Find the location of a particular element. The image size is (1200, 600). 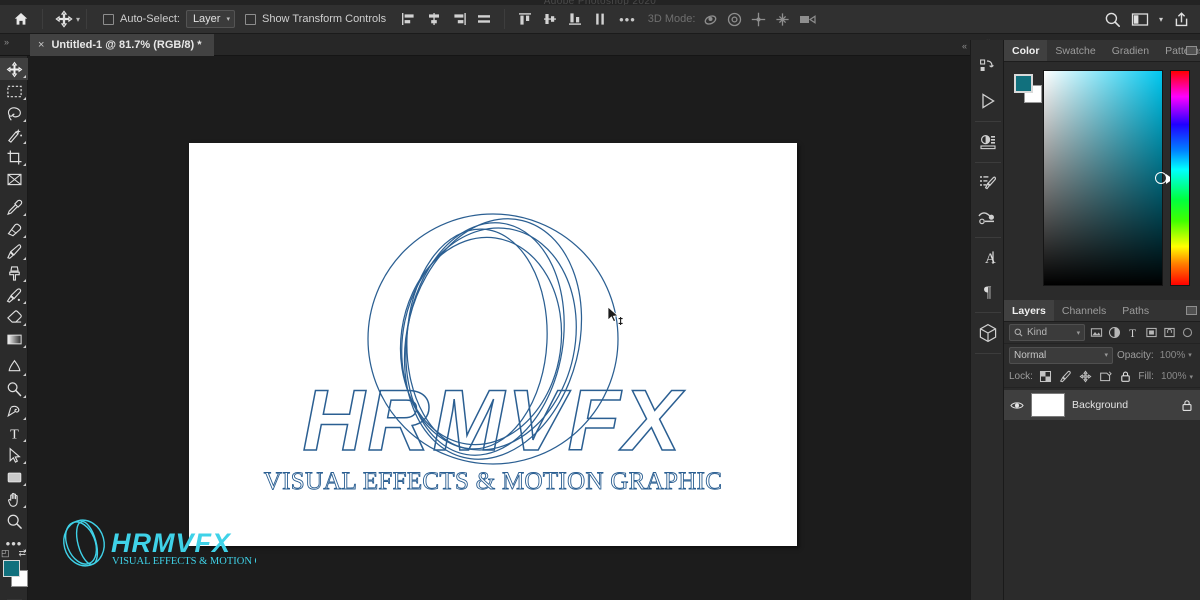

layer-filter-kind-dropdown: Kind ▾ is located at coordinates (1047, 332).